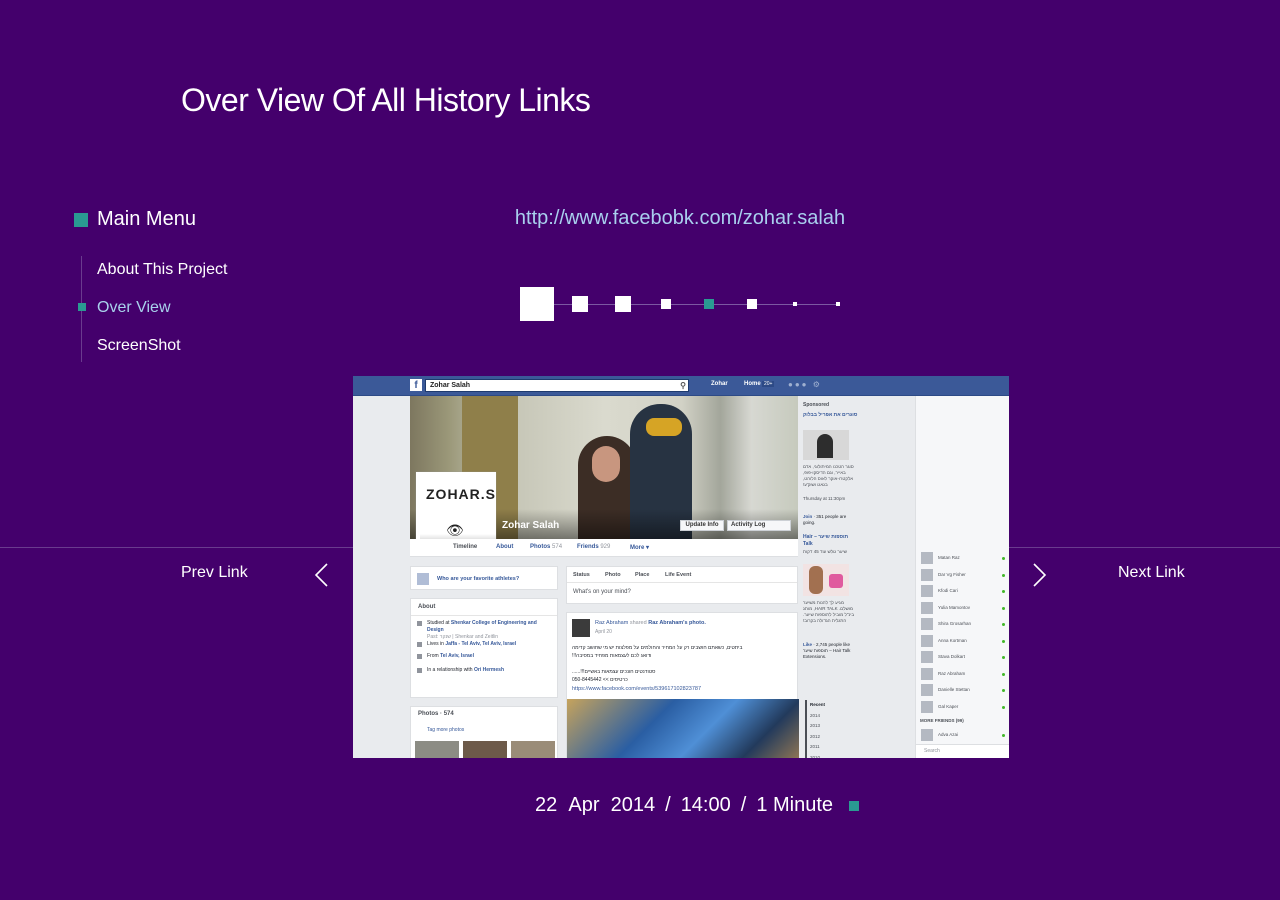 The width and height of the screenshot is (1280, 900). Describe the element at coordinates (613, 575) in the screenshot. I see `fb-composer-action: Photo` at that location.